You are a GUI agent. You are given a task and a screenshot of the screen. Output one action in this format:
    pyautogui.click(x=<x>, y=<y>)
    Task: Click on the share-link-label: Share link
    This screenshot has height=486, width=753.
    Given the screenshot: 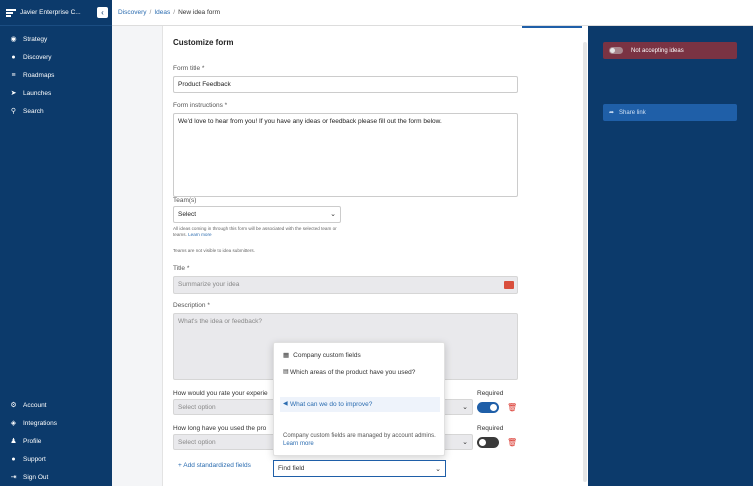 What is the action you would take?
    pyautogui.click(x=632, y=112)
    